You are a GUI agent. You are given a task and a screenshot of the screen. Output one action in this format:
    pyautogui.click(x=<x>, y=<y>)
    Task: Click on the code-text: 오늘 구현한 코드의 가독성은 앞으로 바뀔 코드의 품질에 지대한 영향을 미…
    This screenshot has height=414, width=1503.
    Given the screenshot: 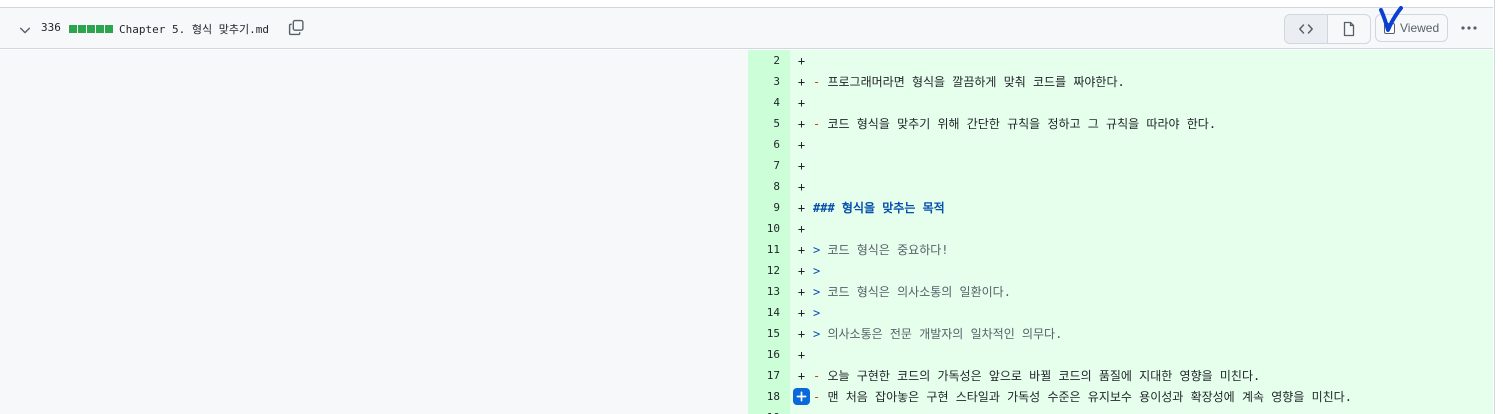 What is the action you would take?
    pyautogui.click(x=1040, y=376)
    